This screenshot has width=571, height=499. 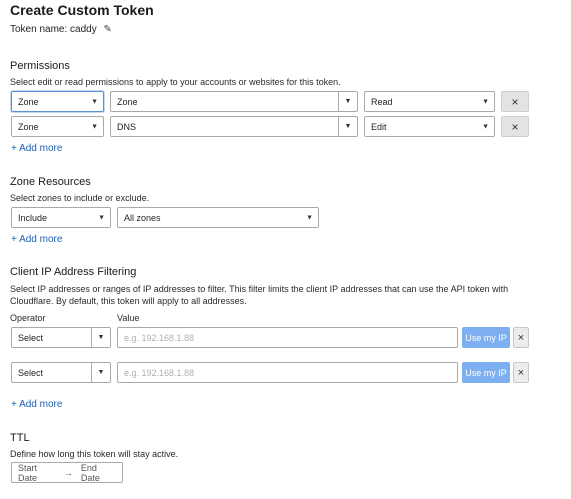 What do you see at coordinates (142, 217) in the screenshot?
I see `zone-scope-value: All zones` at bounding box center [142, 217].